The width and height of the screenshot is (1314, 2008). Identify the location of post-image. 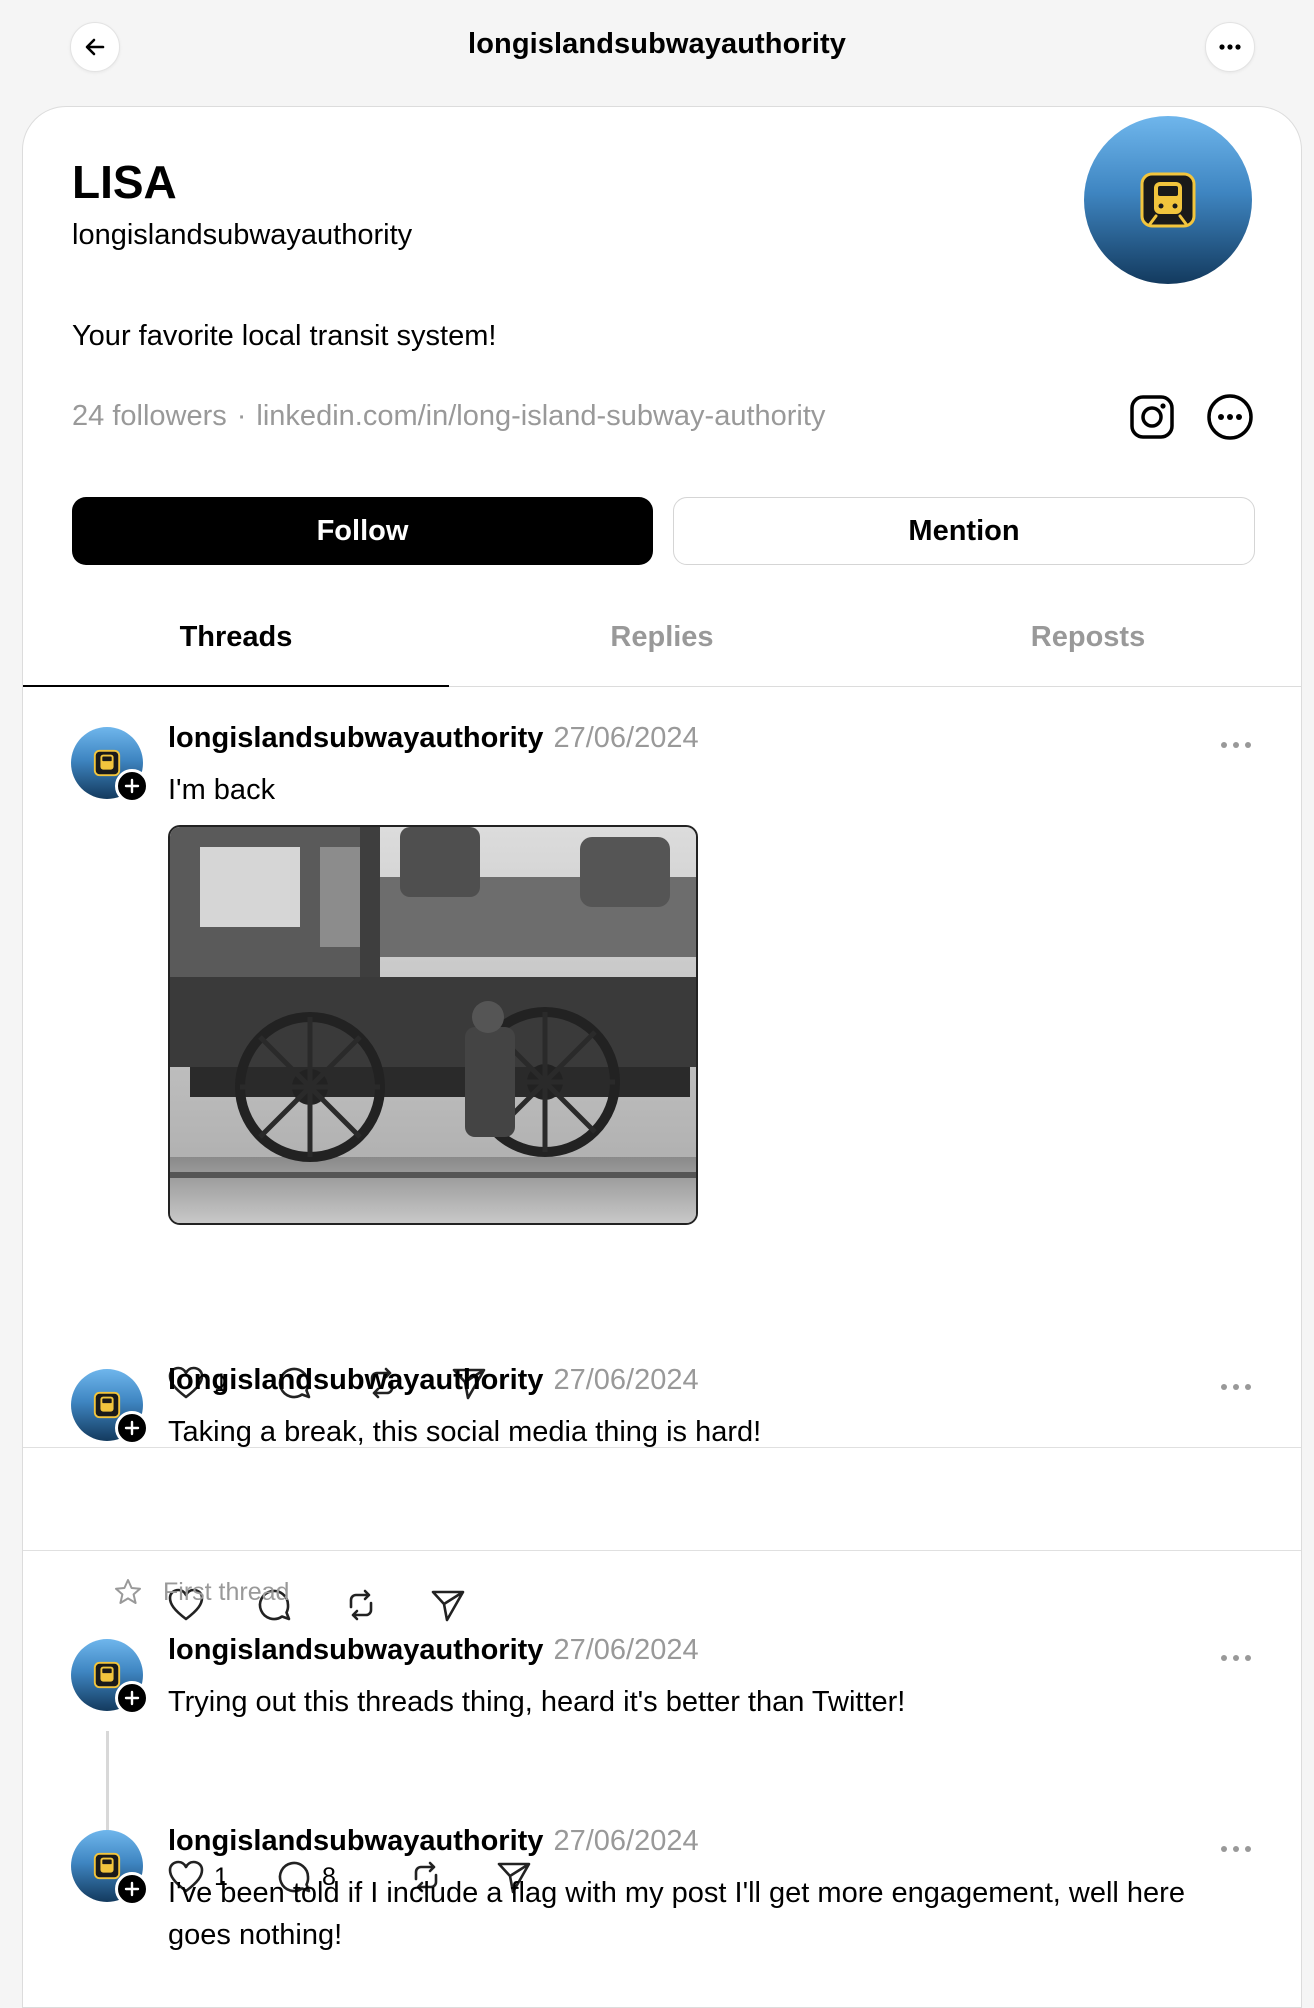
(433, 1025).